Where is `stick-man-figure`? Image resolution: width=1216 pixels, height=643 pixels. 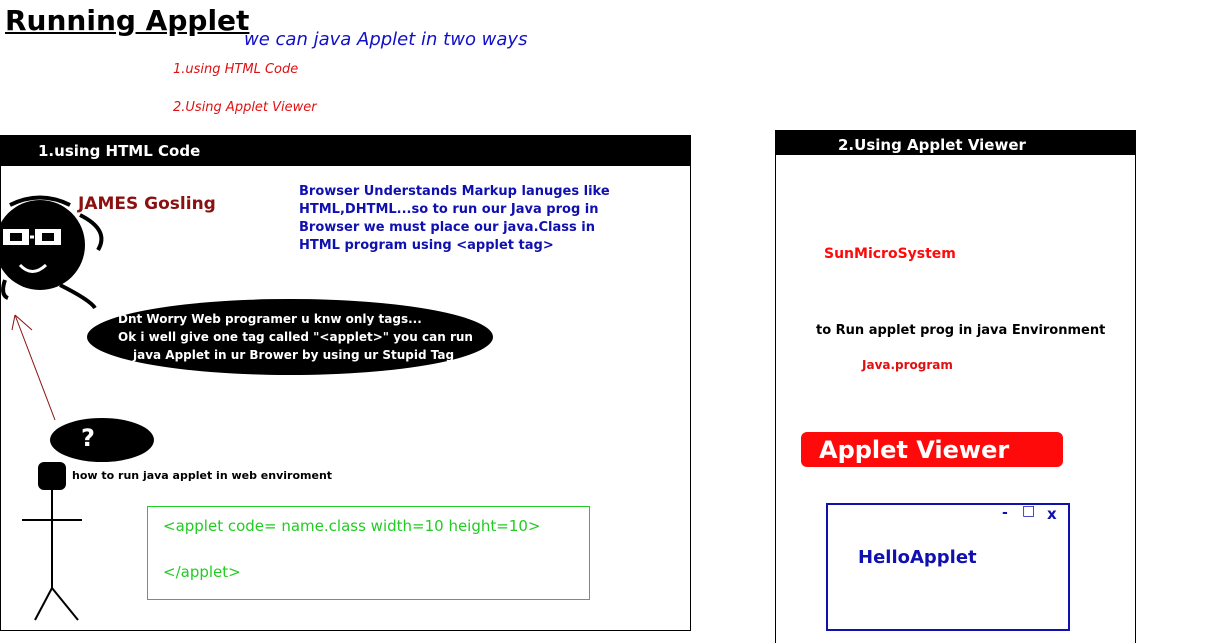
stick-man-figure is located at coordinates (52, 541).